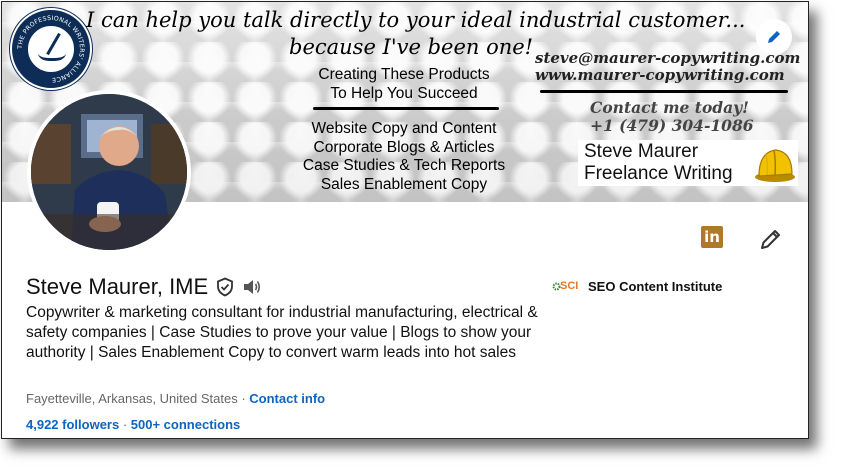 Image resolution: width=843 pixels, height=473 pixels. Describe the element at coordinates (185, 424) in the screenshot. I see `connections-link: 500+ connections` at that location.